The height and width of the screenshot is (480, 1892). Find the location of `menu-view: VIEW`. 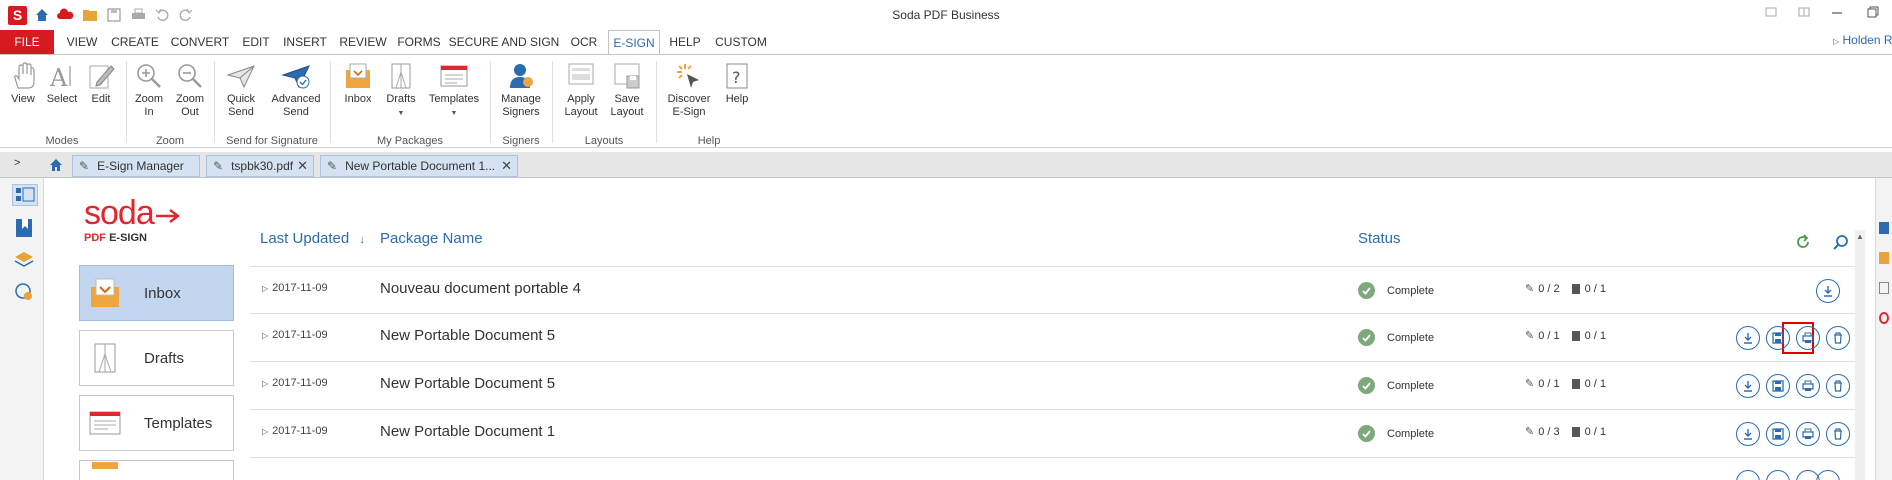

menu-view: VIEW is located at coordinates (82, 42).